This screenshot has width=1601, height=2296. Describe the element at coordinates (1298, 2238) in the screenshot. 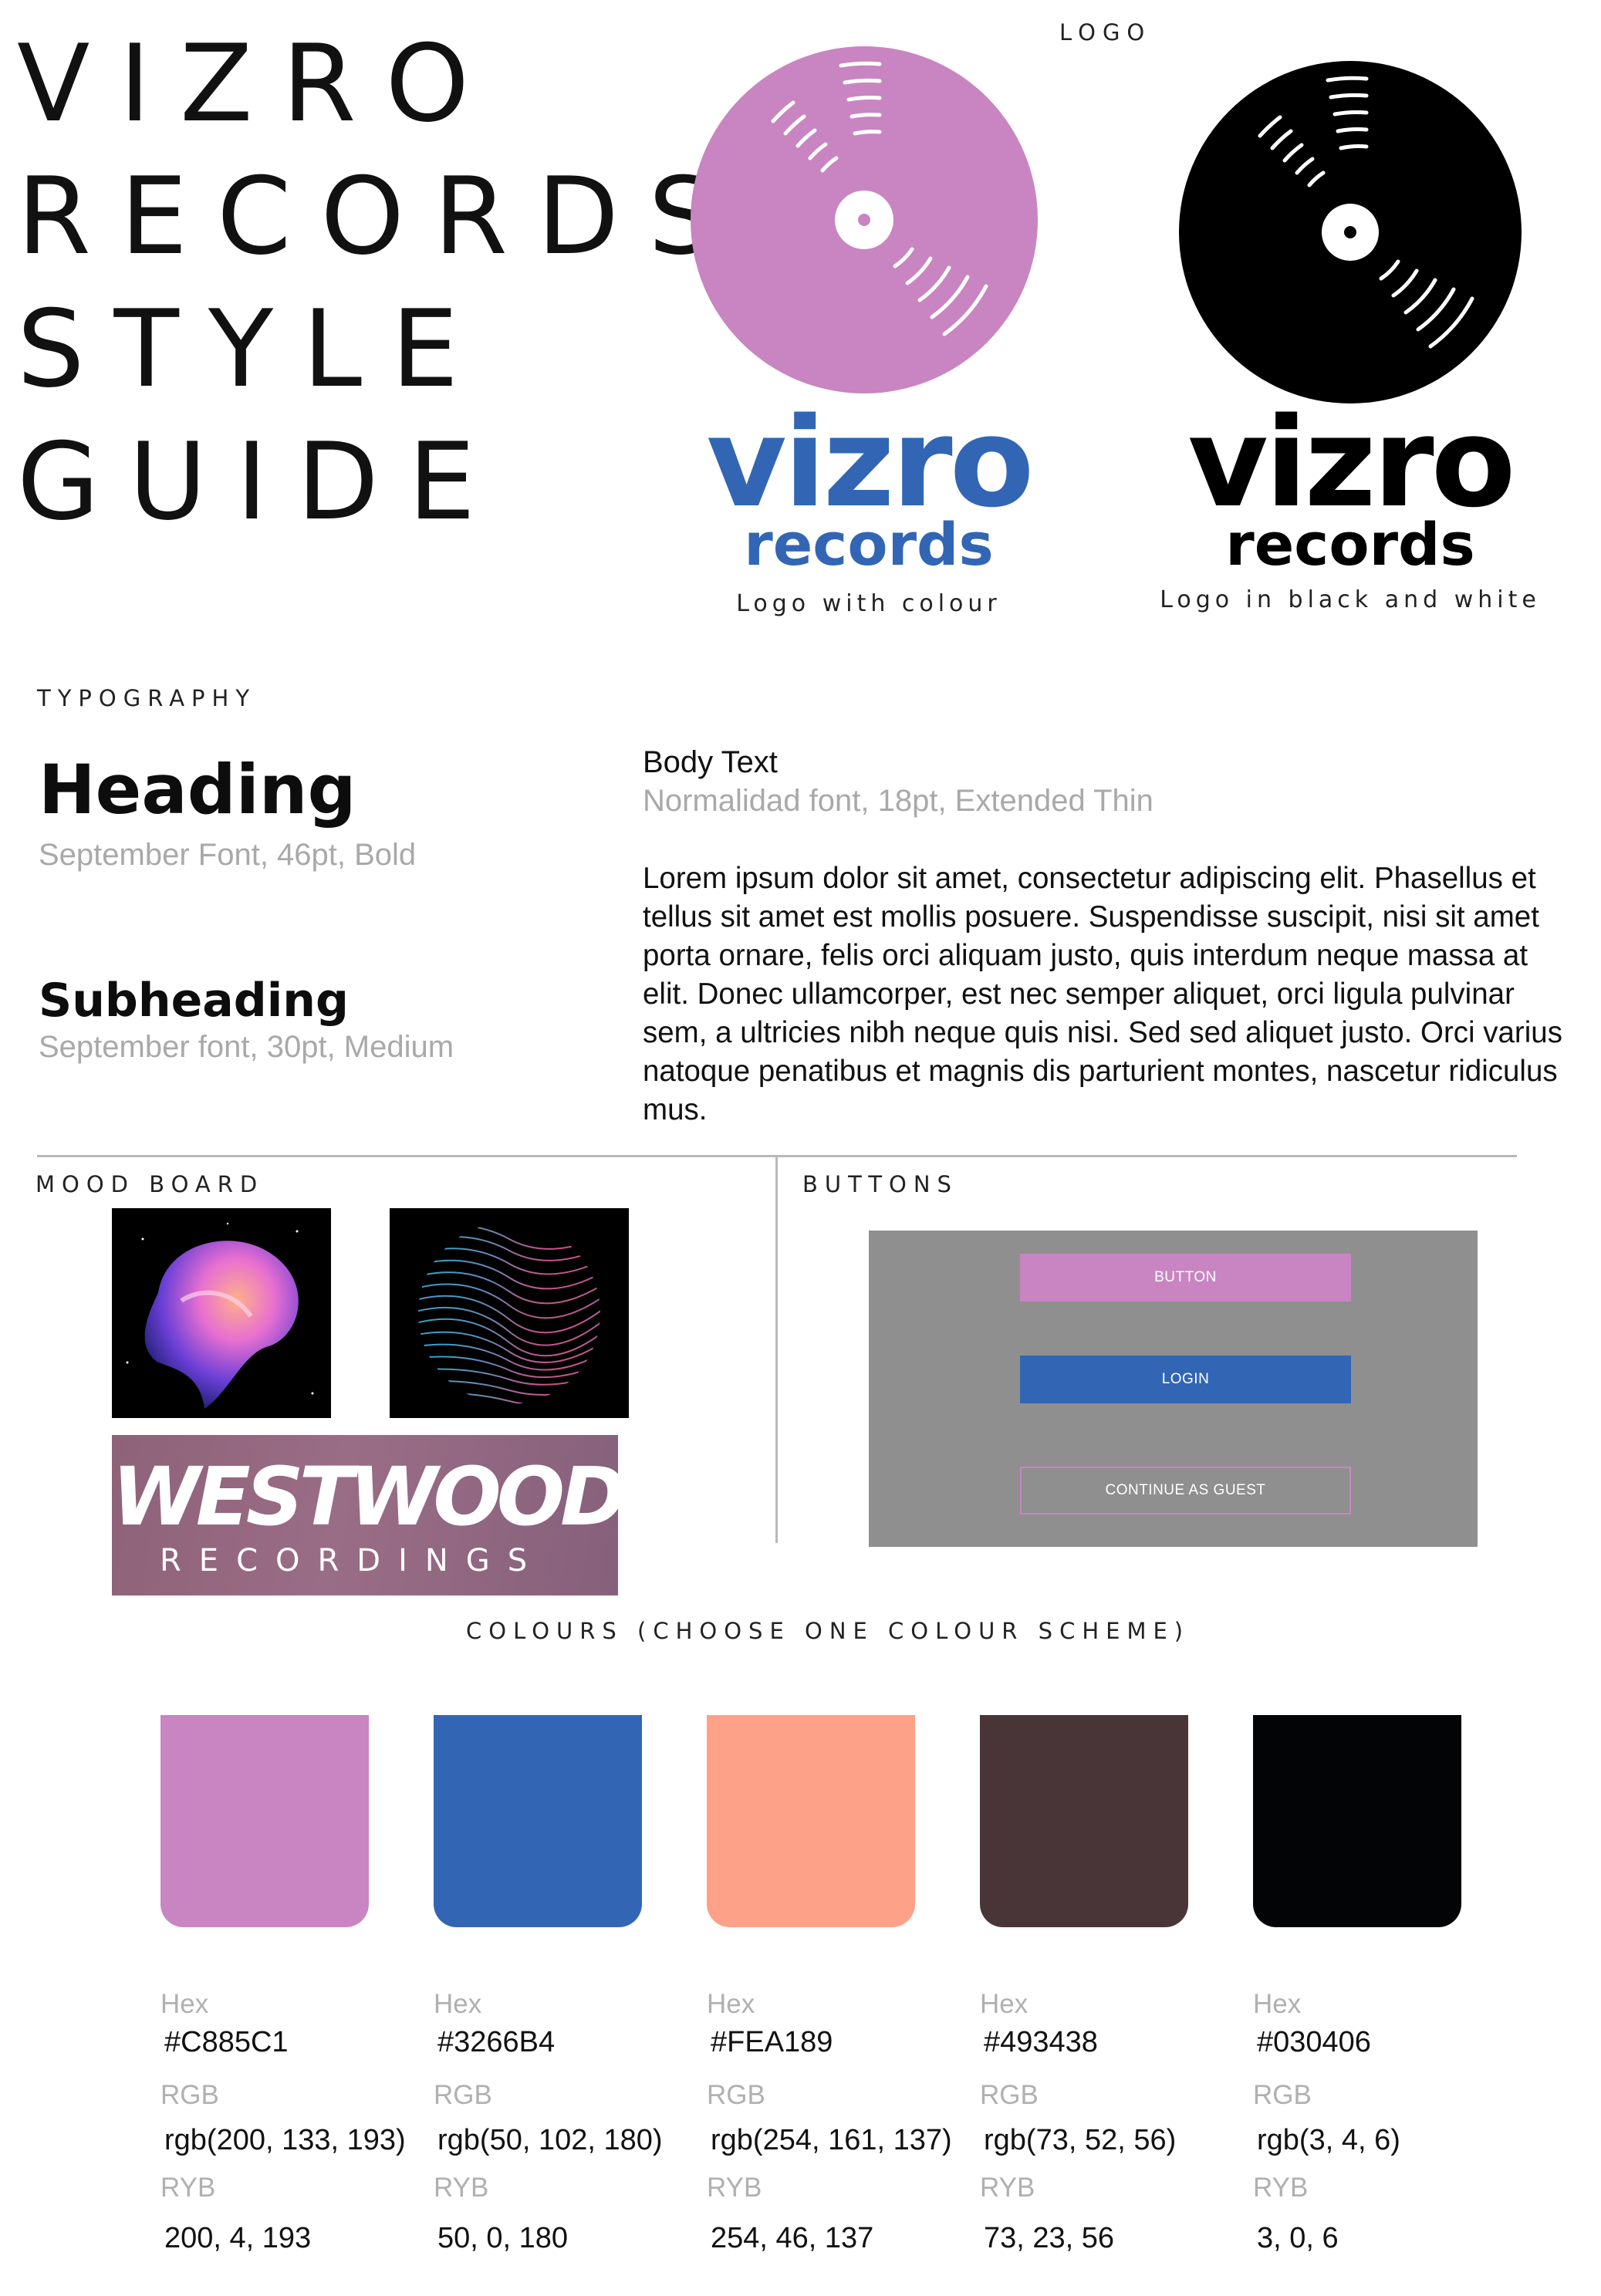

I see `colour-ryb-value: 3, 0, 6` at that location.